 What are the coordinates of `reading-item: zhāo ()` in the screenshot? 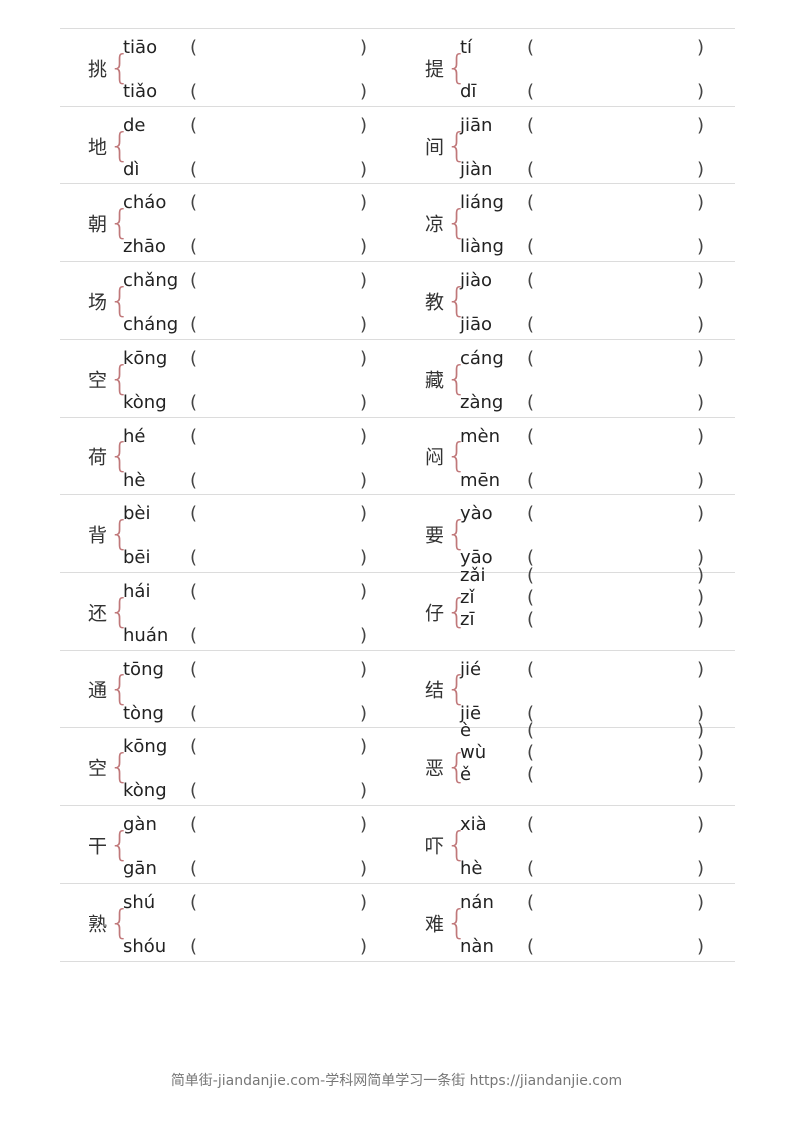 It's located at (228, 247).